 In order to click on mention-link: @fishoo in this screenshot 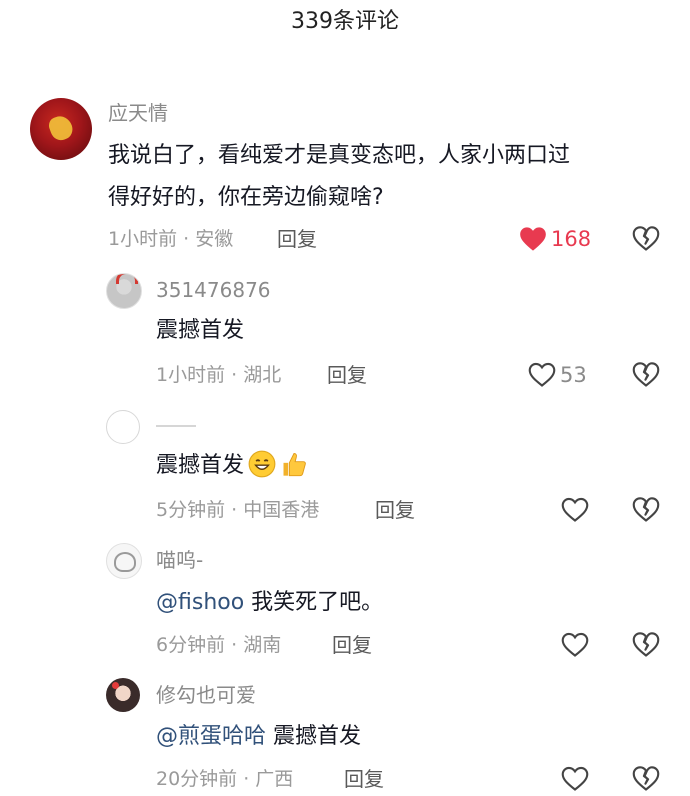, I will do `click(200, 602)`.